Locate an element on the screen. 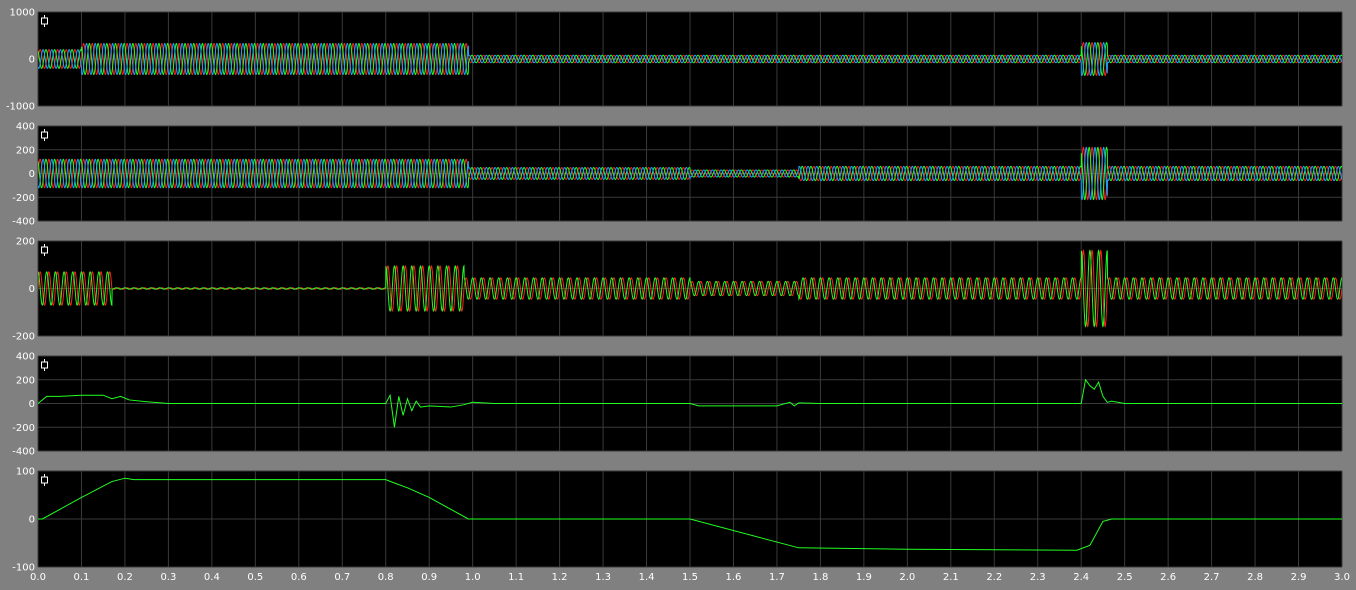 The image size is (1356, 590). x-tick-label: 0.4 is located at coordinates (212, 577).